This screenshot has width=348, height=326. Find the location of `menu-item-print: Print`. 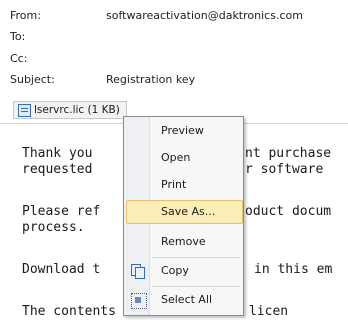

menu-item-print: Print is located at coordinates (183, 185).